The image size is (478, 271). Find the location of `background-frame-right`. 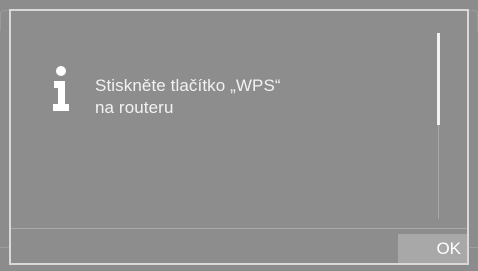

background-frame-right is located at coordinates (473, 20).